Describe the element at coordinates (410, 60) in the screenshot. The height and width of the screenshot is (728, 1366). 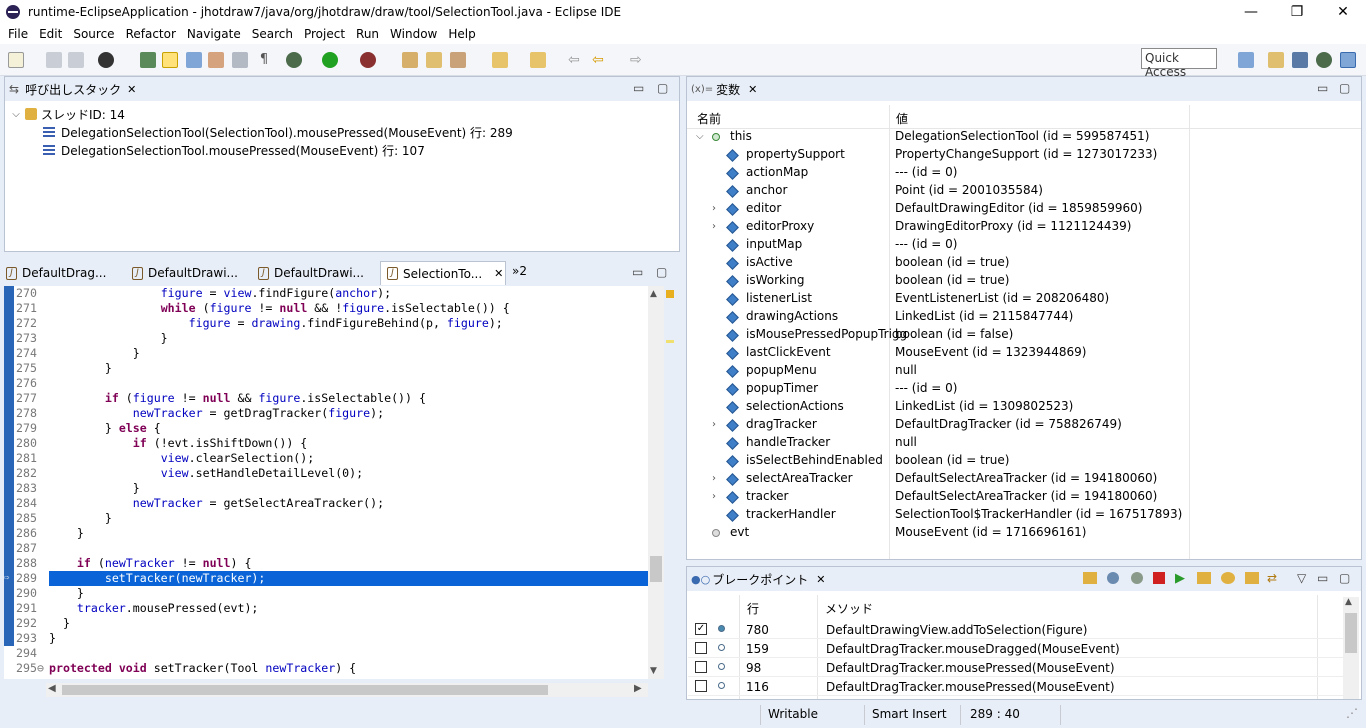
I see `new-package-icon` at that location.